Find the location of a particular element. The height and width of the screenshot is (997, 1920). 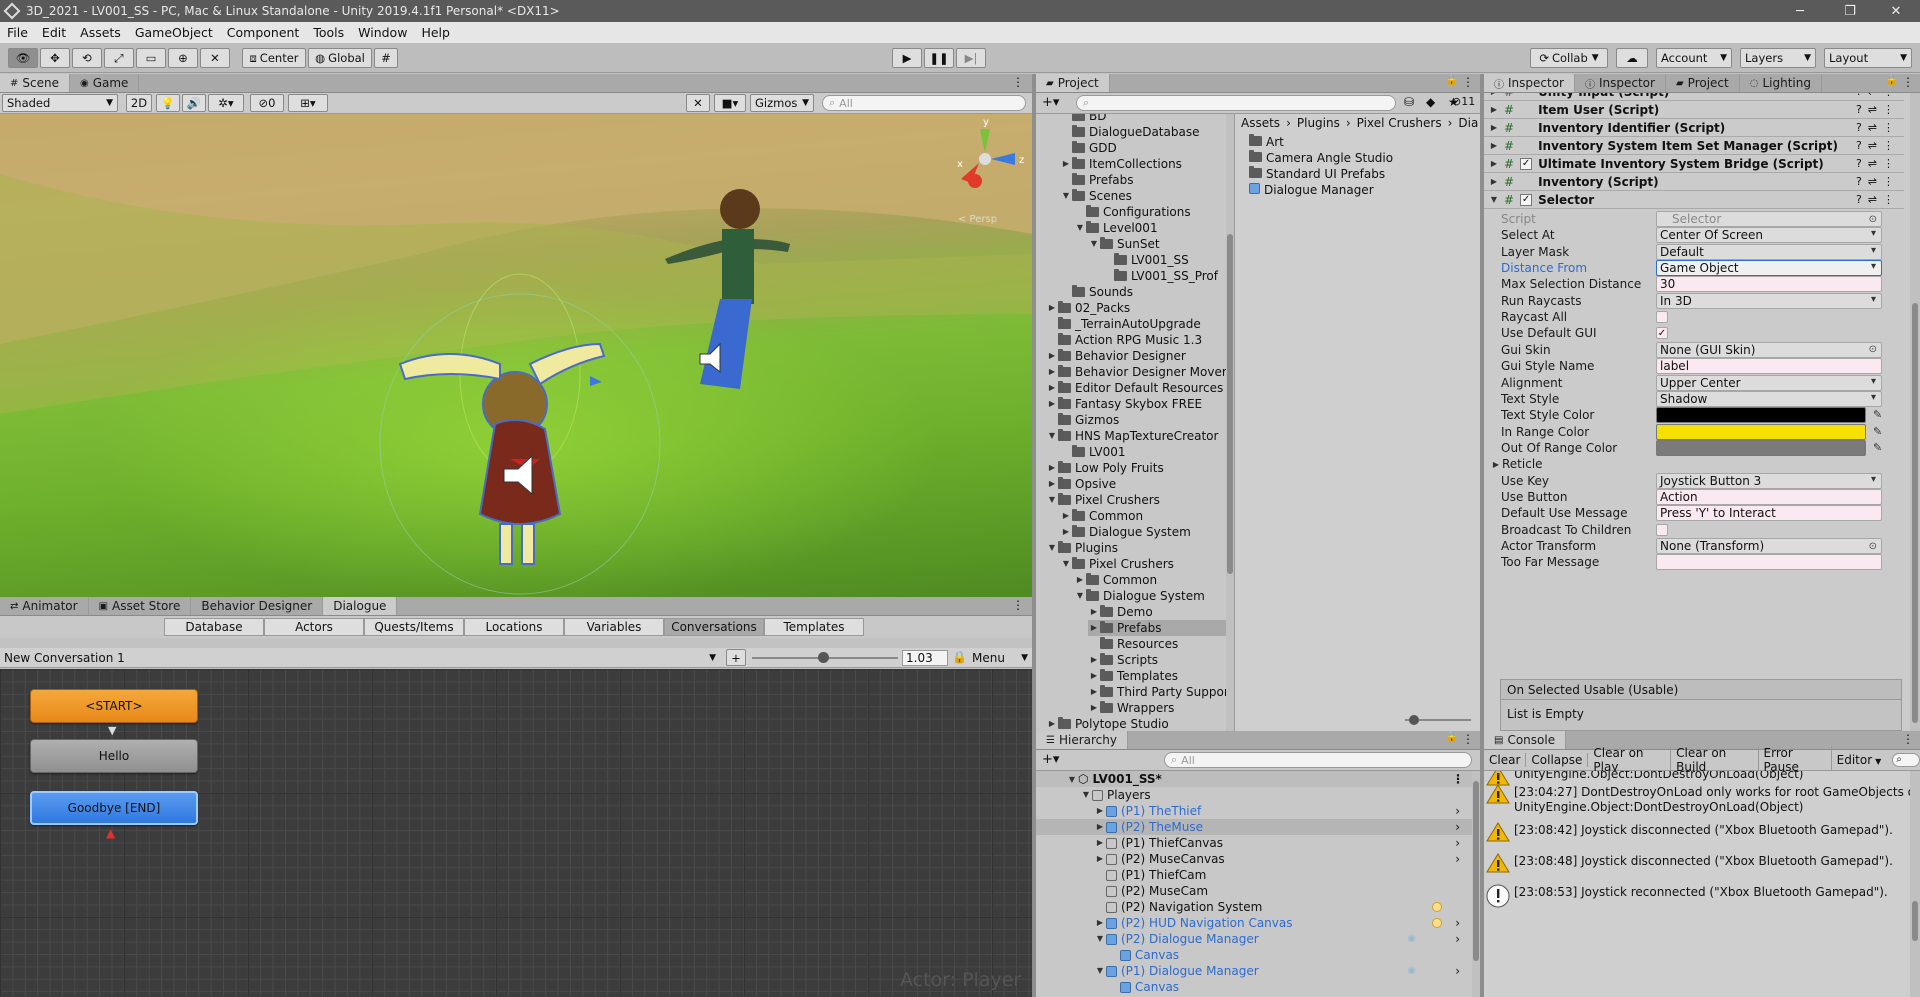

folder-tree-item: ▶ ItemCollections is located at coordinates (1121, 164).